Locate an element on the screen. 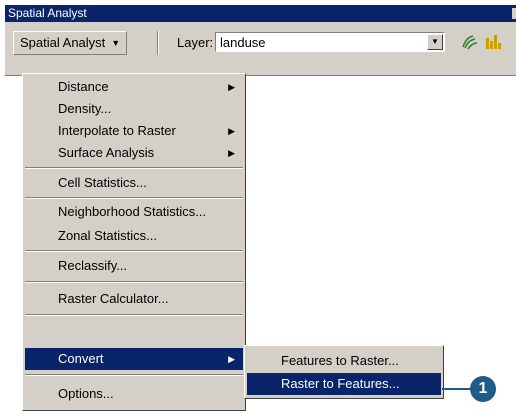 The width and height of the screenshot is (516, 411). menu-button-label: Spatial Analyst is located at coordinates (63, 42).